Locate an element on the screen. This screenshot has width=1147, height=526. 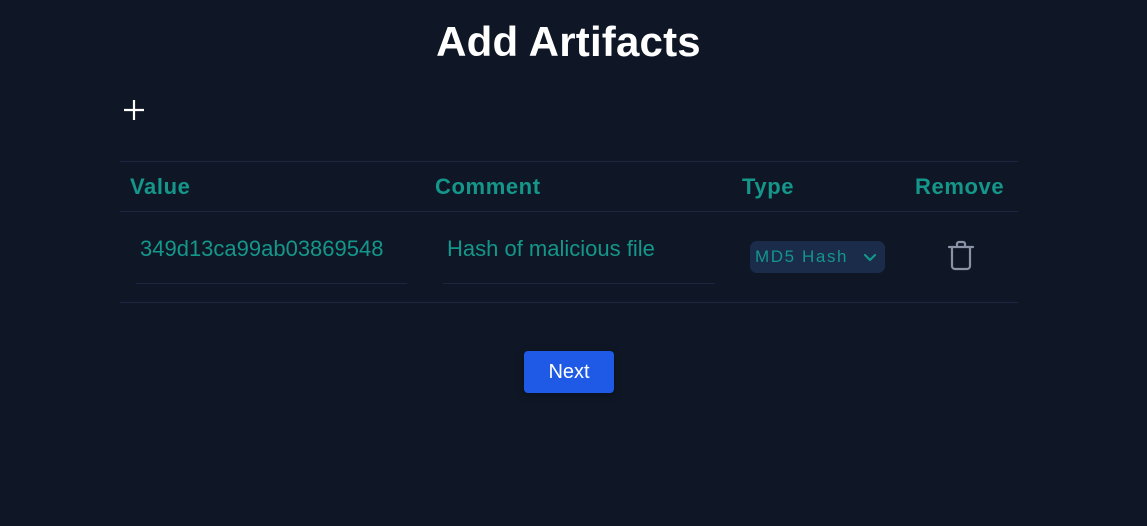
plus-icon is located at coordinates (134, 110).